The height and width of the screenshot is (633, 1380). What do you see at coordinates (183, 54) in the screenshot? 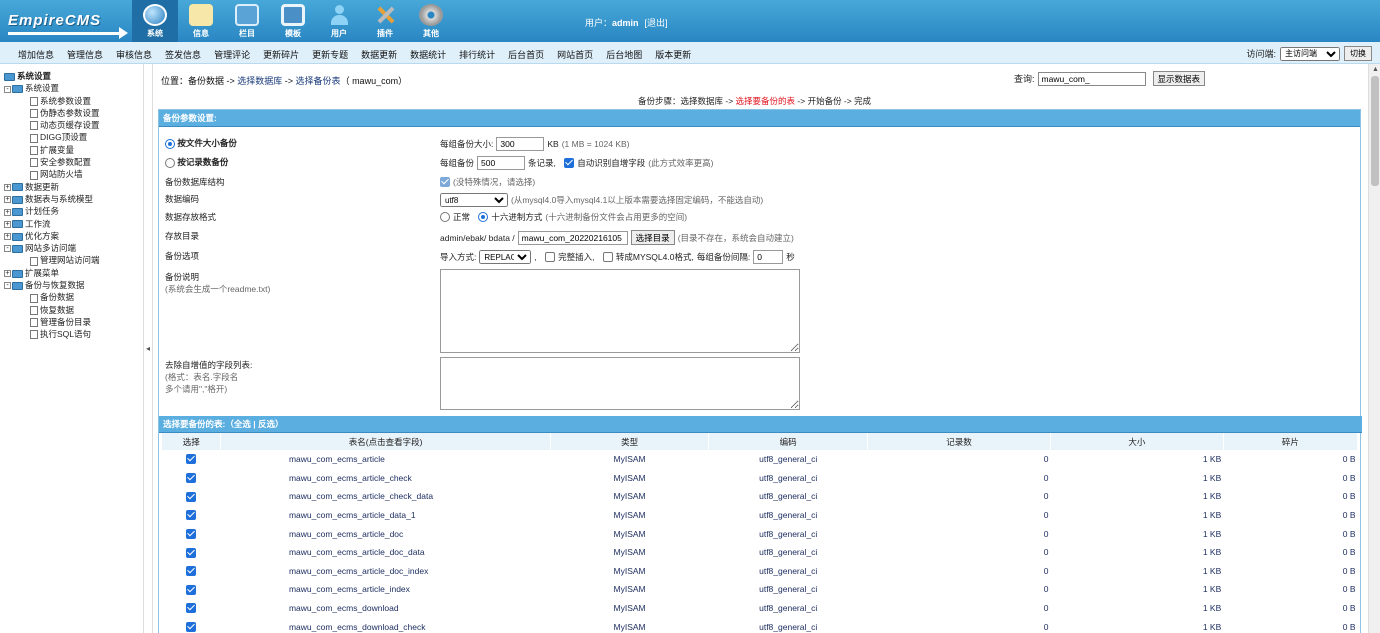
I see `menu-item: 签发信息` at bounding box center [183, 54].